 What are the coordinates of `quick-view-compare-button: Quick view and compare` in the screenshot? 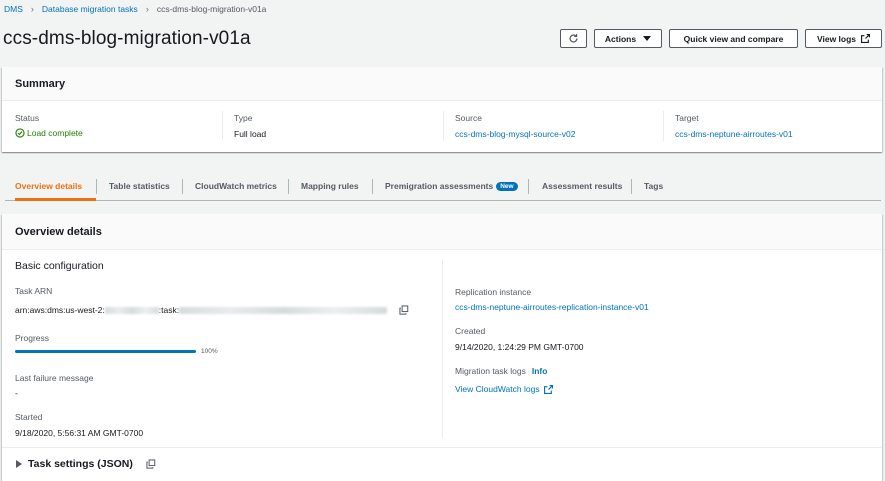 It's located at (733, 38).